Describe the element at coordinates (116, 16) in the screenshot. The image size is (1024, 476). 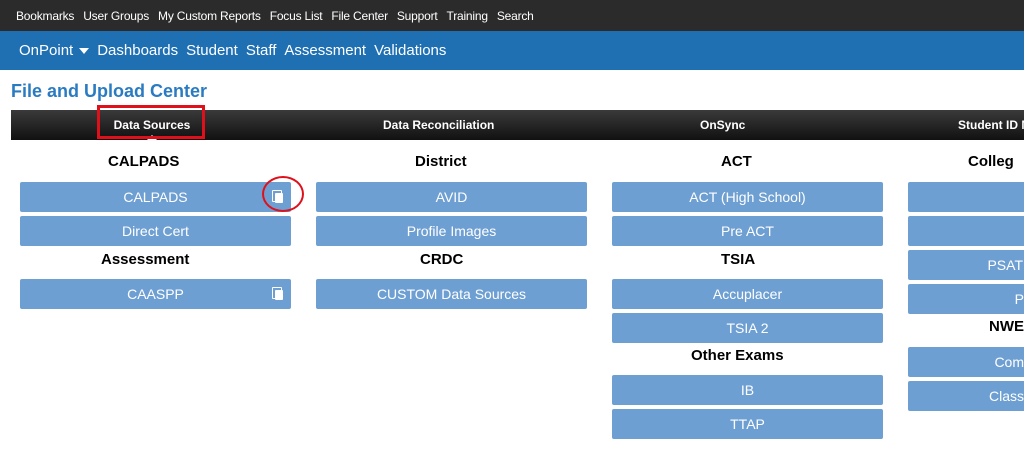
I see `top-link-user-groups: User Groups` at that location.